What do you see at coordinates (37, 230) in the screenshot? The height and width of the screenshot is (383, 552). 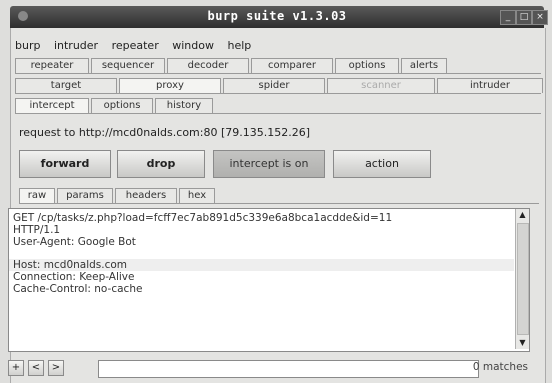 I see `request-line: HTTP/1.1` at bounding box center [37, 230].